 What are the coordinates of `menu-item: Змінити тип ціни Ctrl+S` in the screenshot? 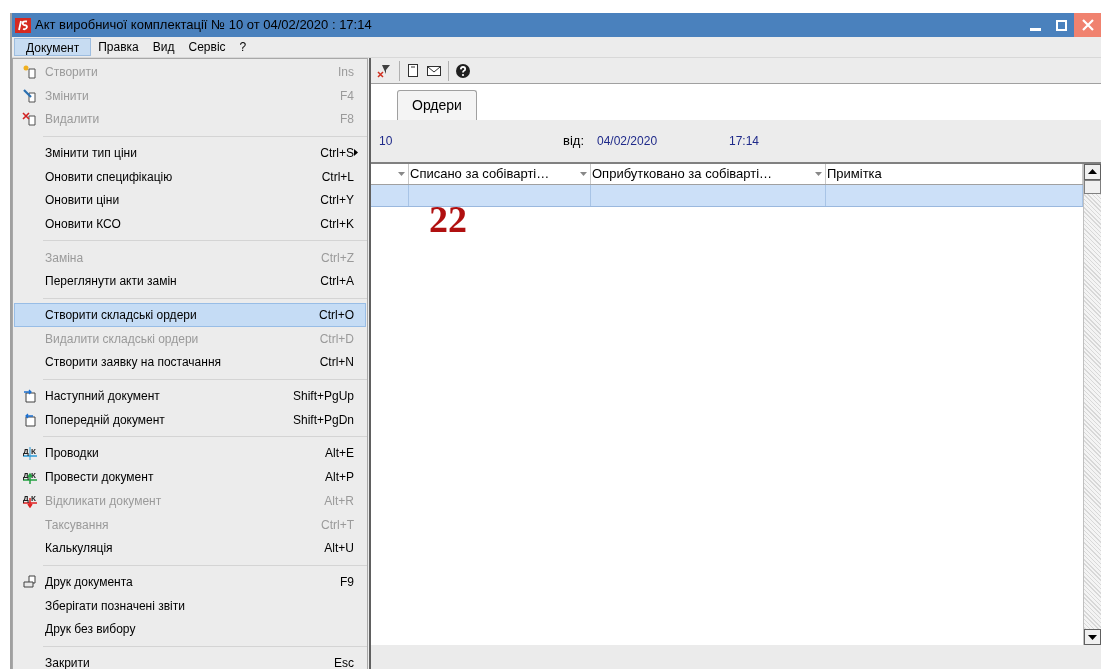 It's located at (190, 153).